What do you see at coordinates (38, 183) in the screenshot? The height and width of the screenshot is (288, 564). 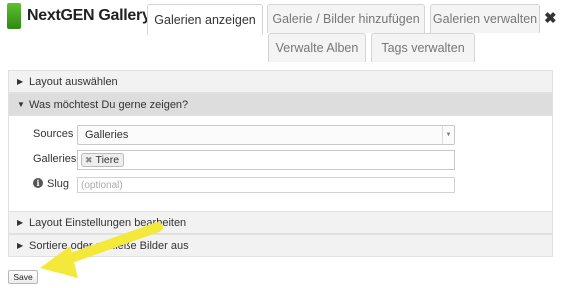 I see `info-icon: i` at bounding box center [38, 183].